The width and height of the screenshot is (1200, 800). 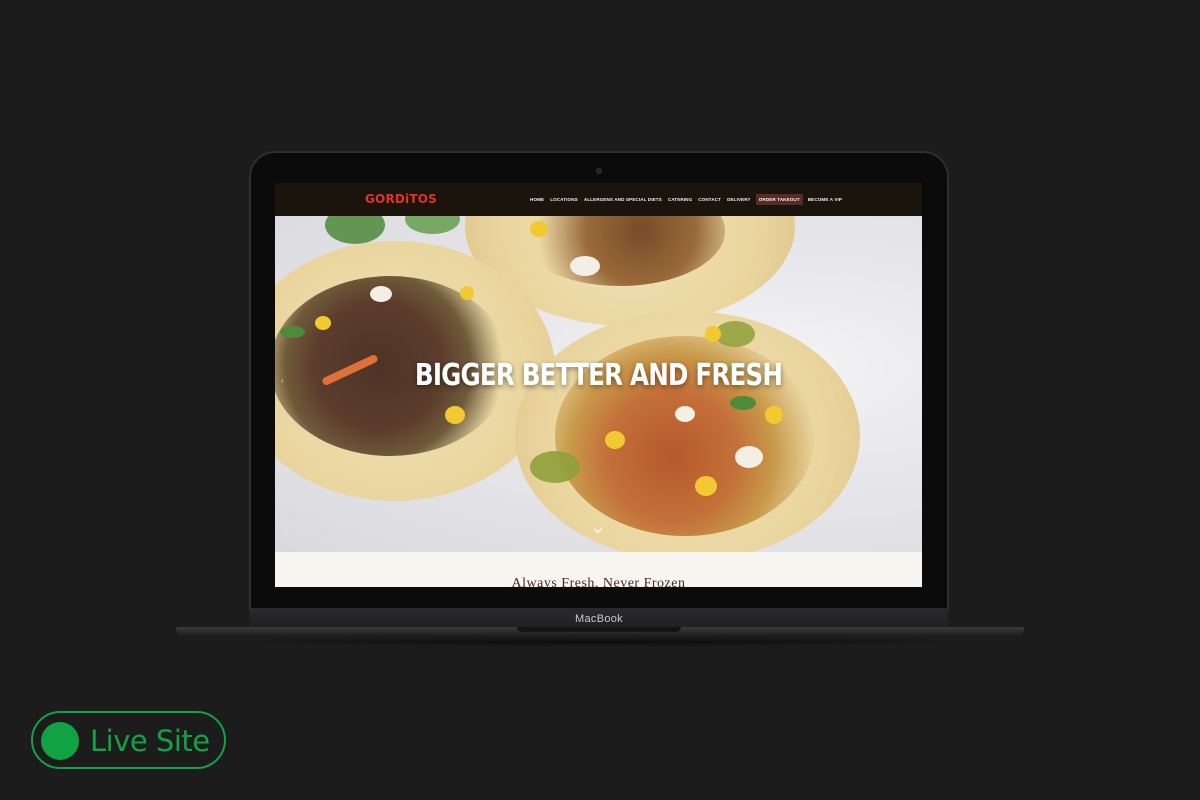 What do you see at coordinates (623, 199) in the screenshot?
I see `nav-item-allergens: ALLERGENS AND SPECIAL DIETS` at bounding box center [623, 199].